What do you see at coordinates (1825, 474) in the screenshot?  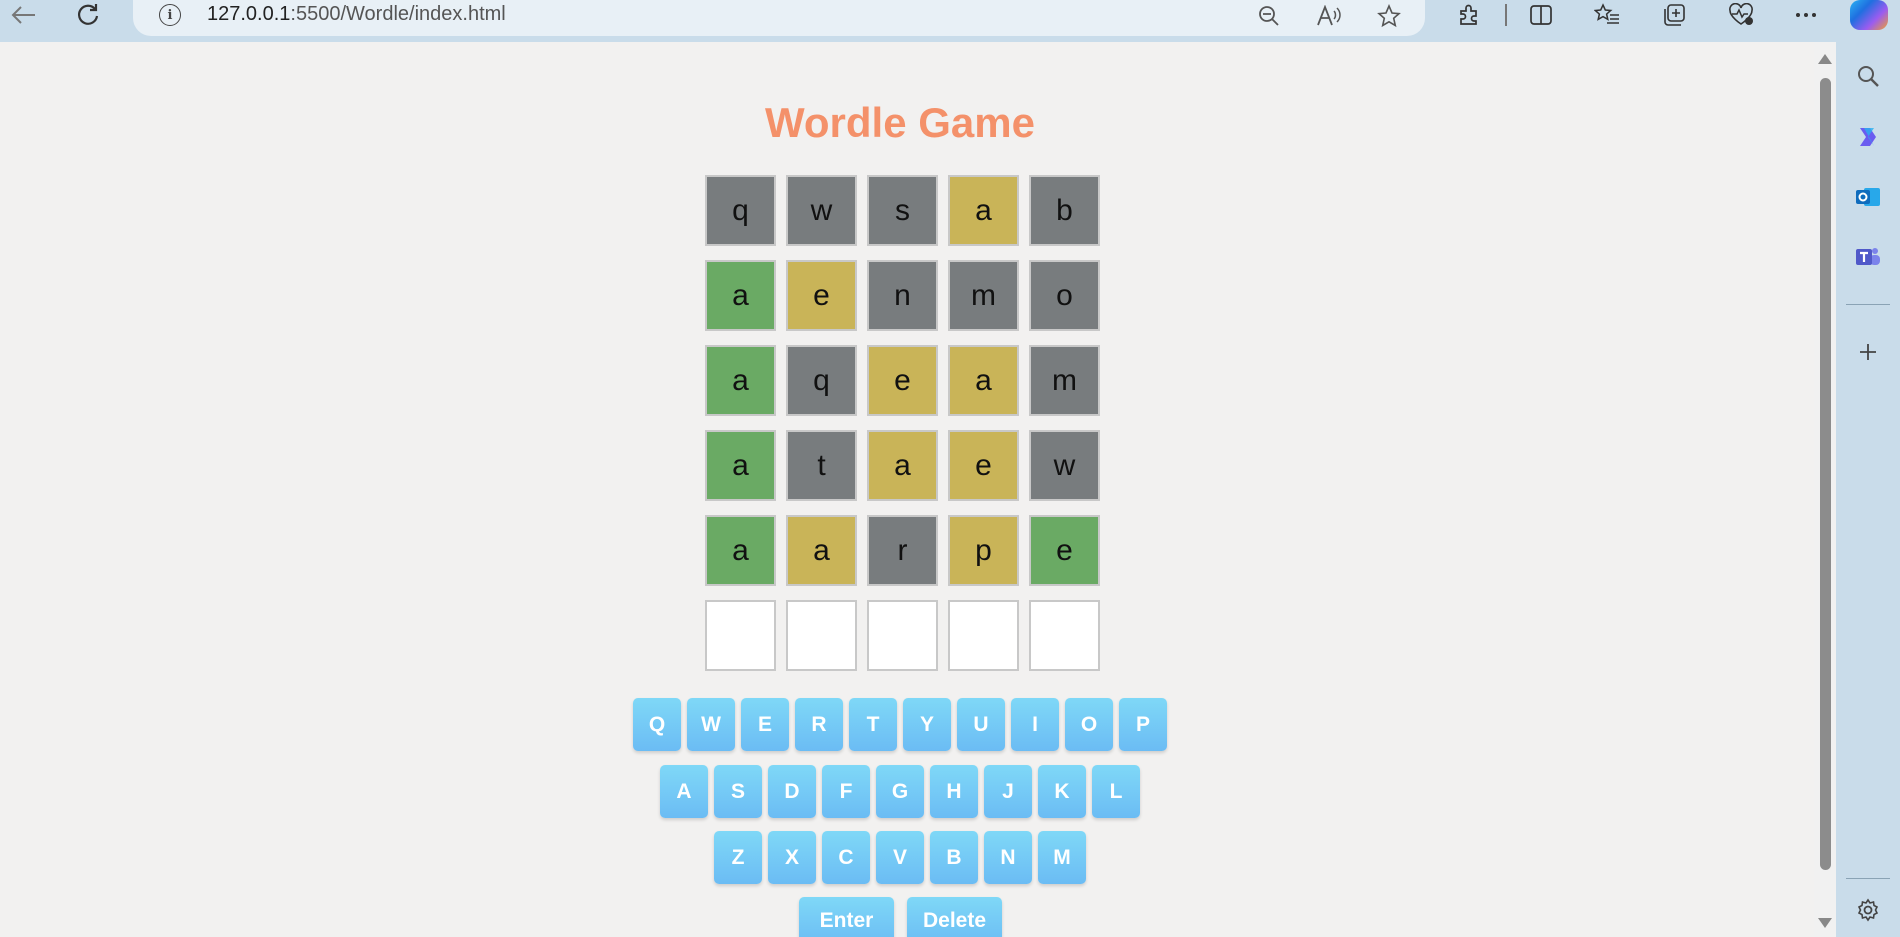 I see `scrollbar-thumb` at bounding box center [1825, 474].